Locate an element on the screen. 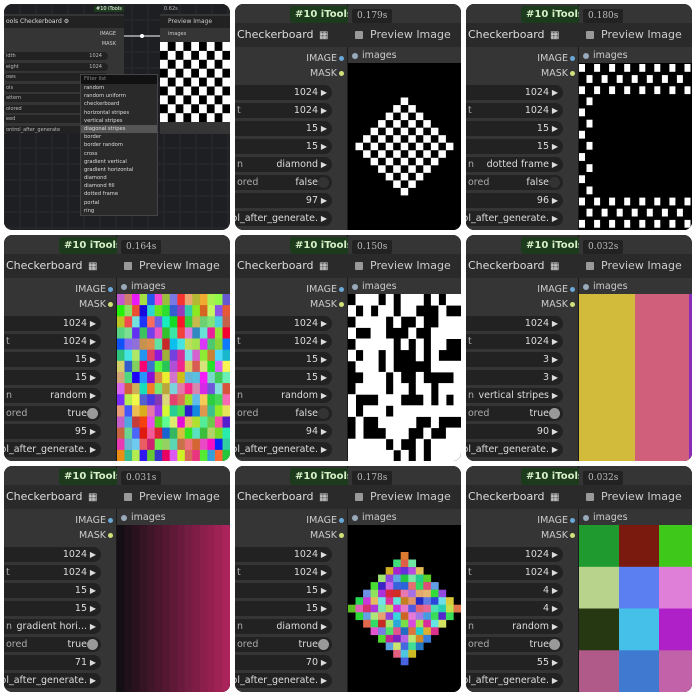 Image resolution: width=696 pixels, height=697 pixels. seed-widget: 71 ▶ is located at coordinates (52, 662).